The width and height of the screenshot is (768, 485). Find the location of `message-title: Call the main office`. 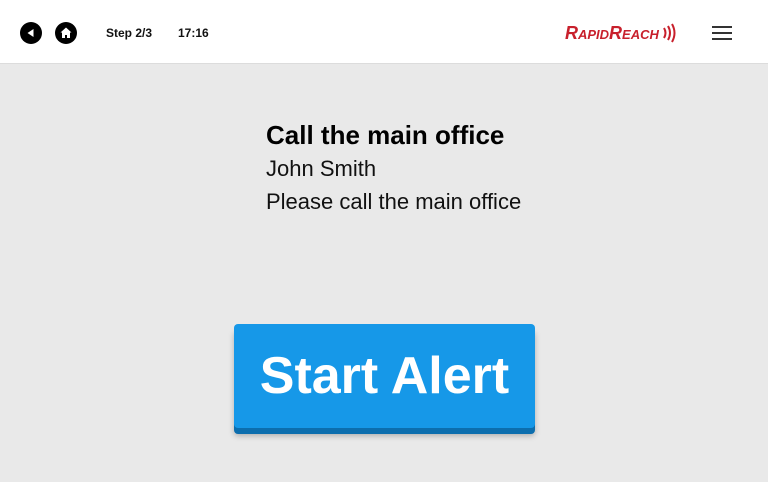

message-title: Call the main office is located at coordinates (385, 135).